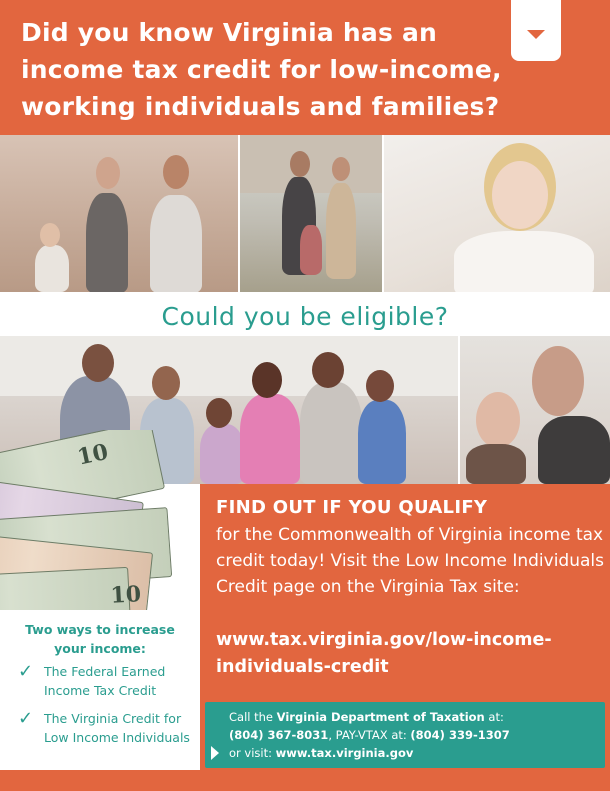  I want to click on subtitle: Could you be eligible?, so click(305, 316).